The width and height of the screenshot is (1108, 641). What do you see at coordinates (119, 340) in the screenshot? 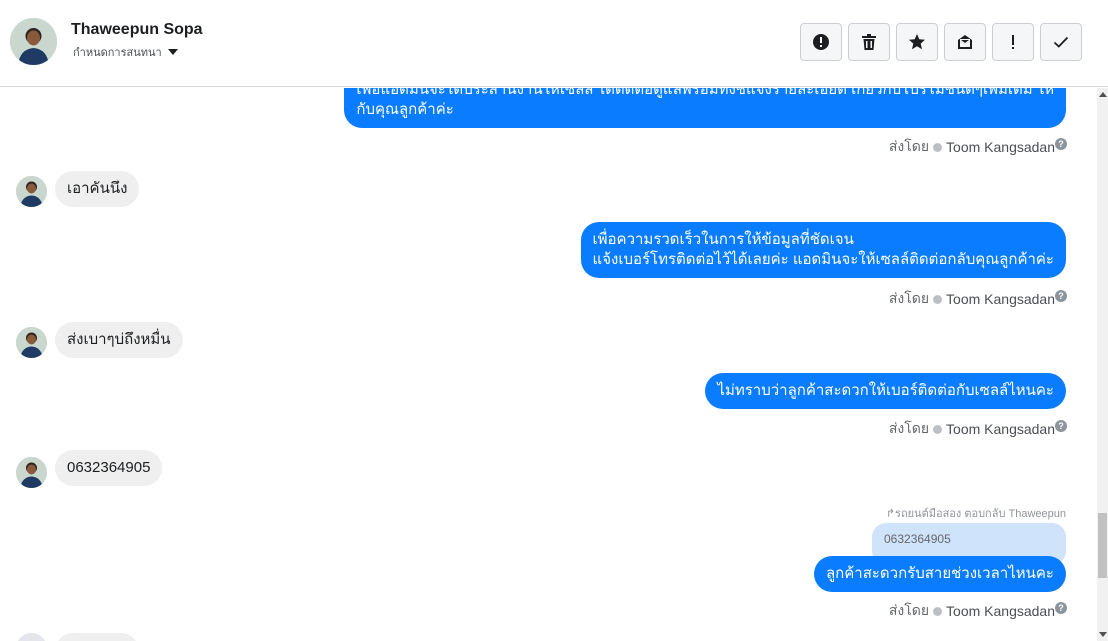
I see `incoming-message: ส่งเบาๆบ่ถึงหมื่น` at bounding box center [119, 340].